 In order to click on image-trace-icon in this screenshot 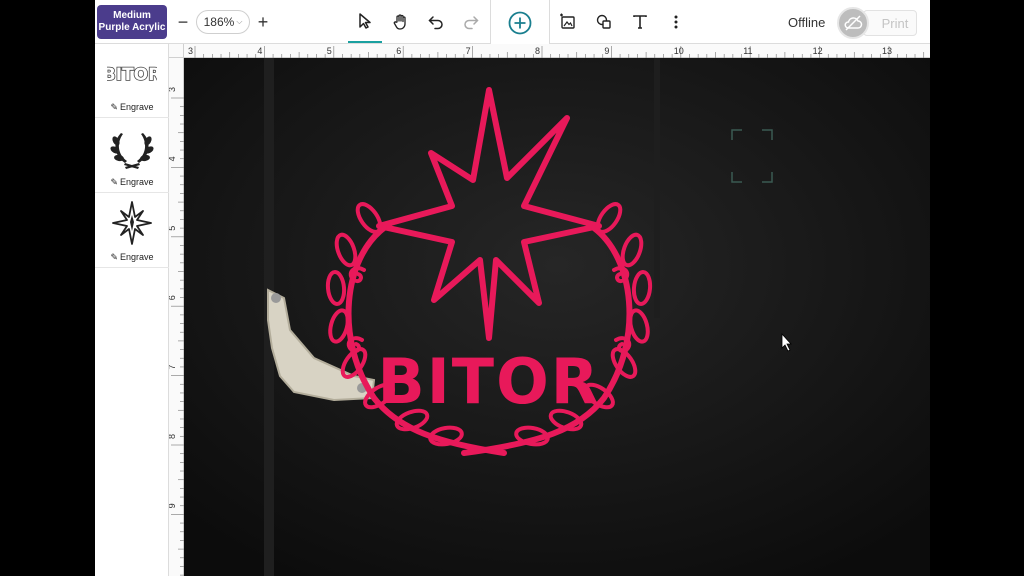, I will do `click(567, 21)`.